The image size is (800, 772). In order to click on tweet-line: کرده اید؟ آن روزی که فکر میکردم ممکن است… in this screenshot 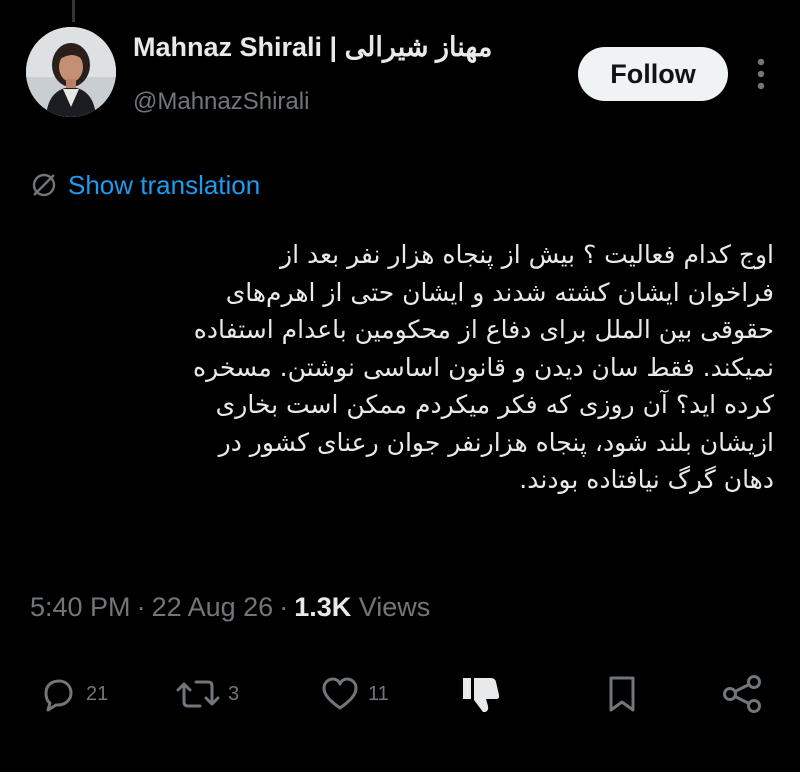, I will do `click(494, 404)`.